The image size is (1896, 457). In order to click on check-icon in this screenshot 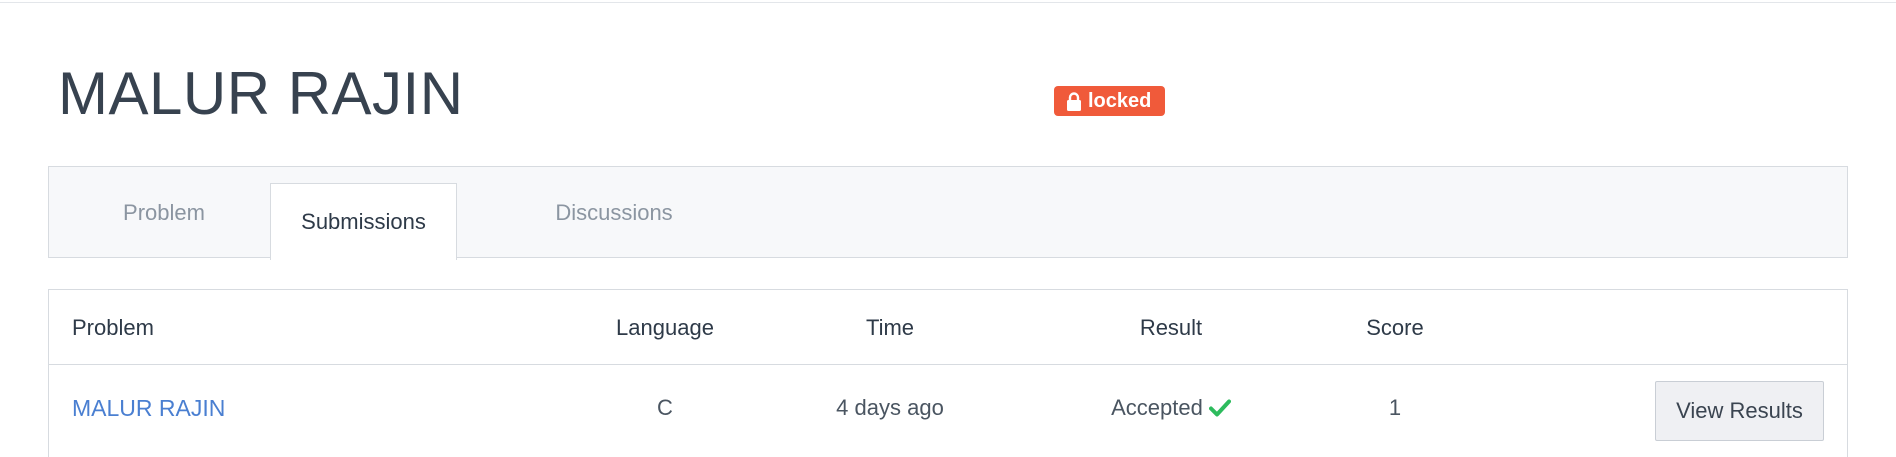, I will do `click(1219, 408)`.